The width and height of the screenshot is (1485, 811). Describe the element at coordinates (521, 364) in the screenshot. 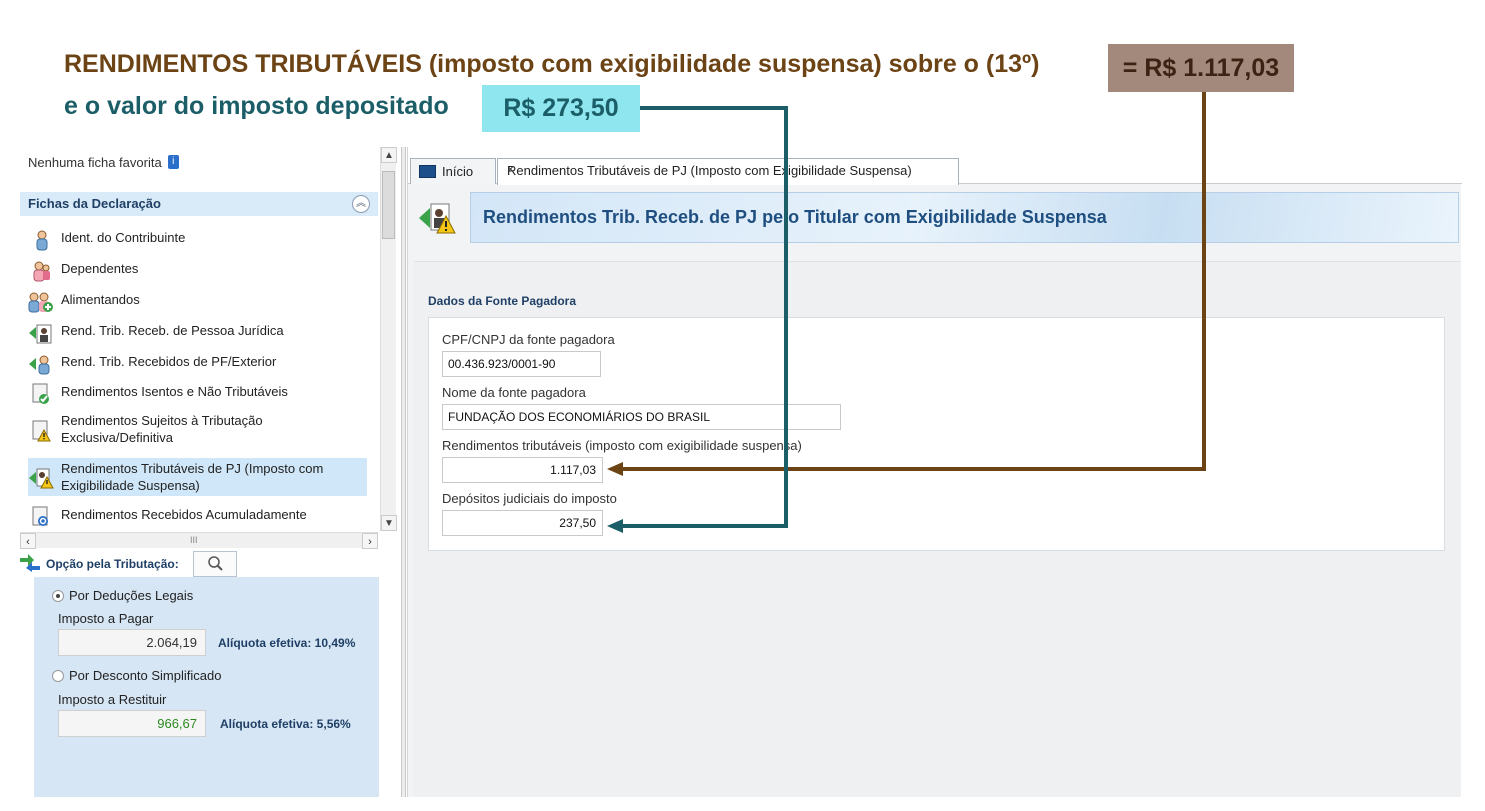

I see `cpf-cnpj-input: 00.436.923/0001-90` at that location.